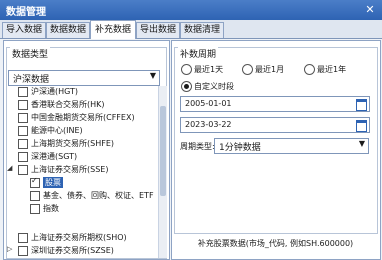 This screenshot has width=382, height=260. I want to click on tab-bar: 导入数据 数据数据 补充数据 导出数据 数据清理, so click(191, 29).